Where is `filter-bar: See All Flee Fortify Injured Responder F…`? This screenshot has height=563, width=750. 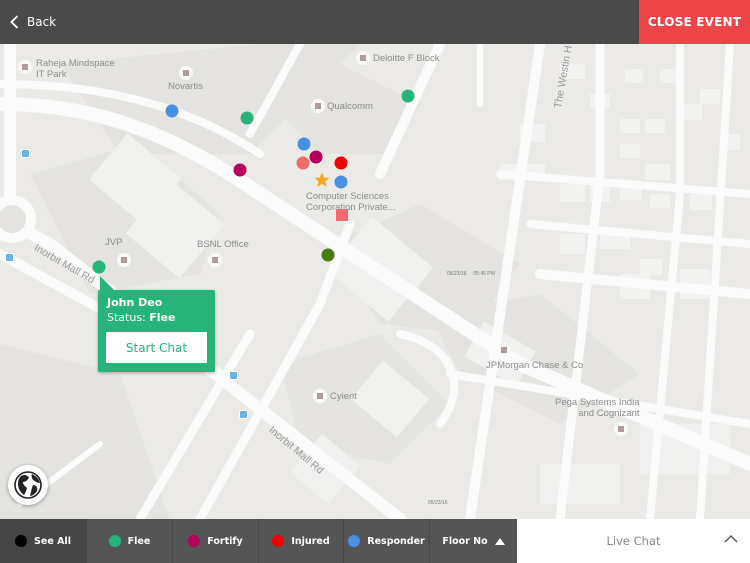 filter-bar: See All Flee Fortify Injured Responder F… is located at coordinates (258, 541).